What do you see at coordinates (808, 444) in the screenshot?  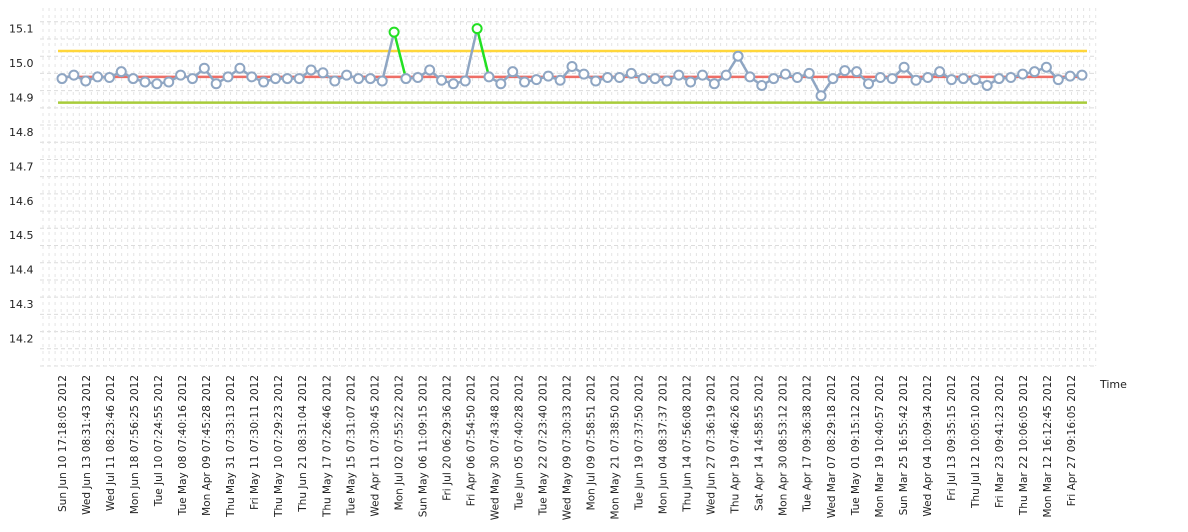 I see `x-tick-label: Tue Apr 17 09:36:38 2012` at bounding box center [808, 444].